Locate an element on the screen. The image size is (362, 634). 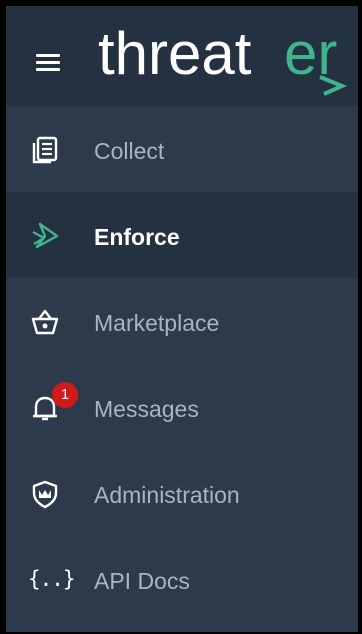
threater-logo: threat er is located at coordinates (227, 62).